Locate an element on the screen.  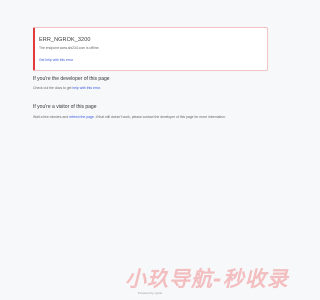
visitor-text-before: Wait a few minutes and is located at coordinates (51, 117).